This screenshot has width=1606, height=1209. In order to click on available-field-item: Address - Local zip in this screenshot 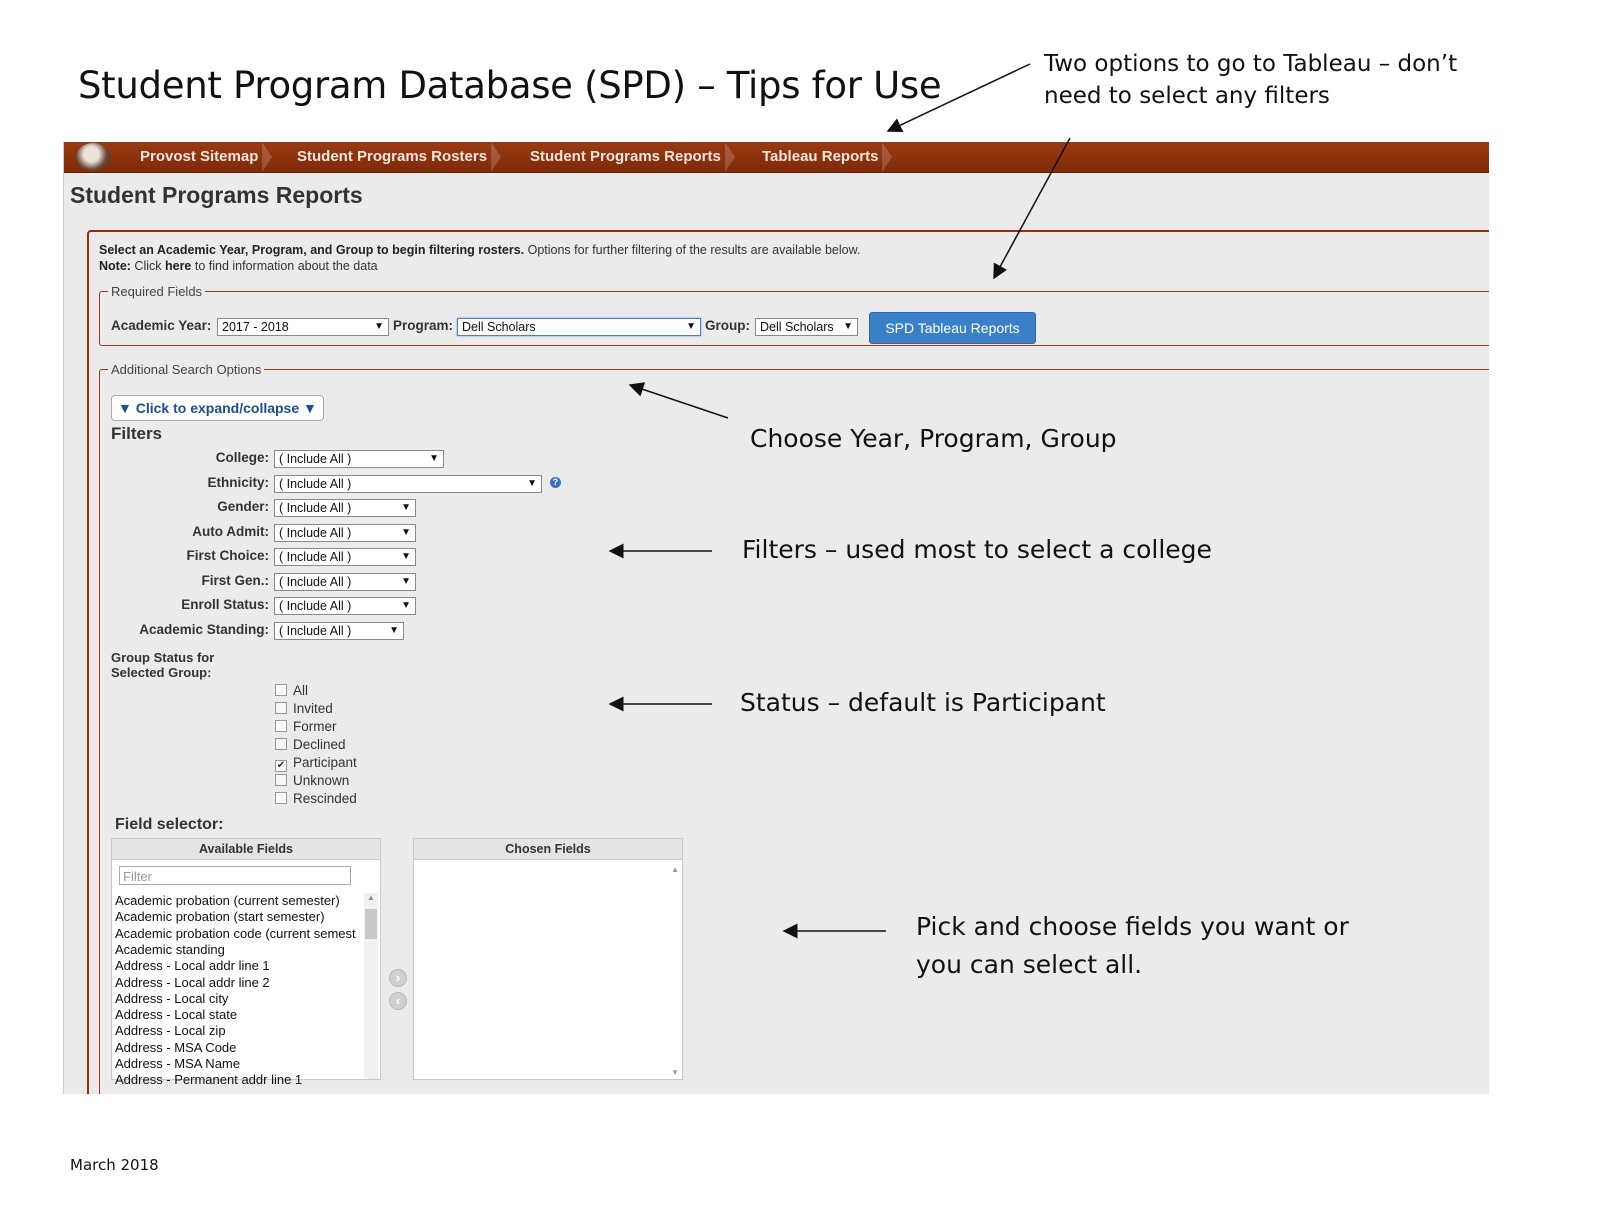, I will do `click(170, 1031)`.